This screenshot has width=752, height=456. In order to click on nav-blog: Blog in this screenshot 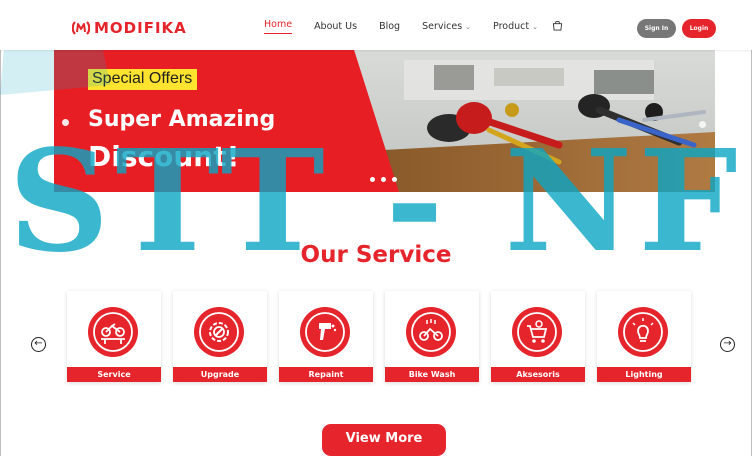, I will do `click(389, 26)`.